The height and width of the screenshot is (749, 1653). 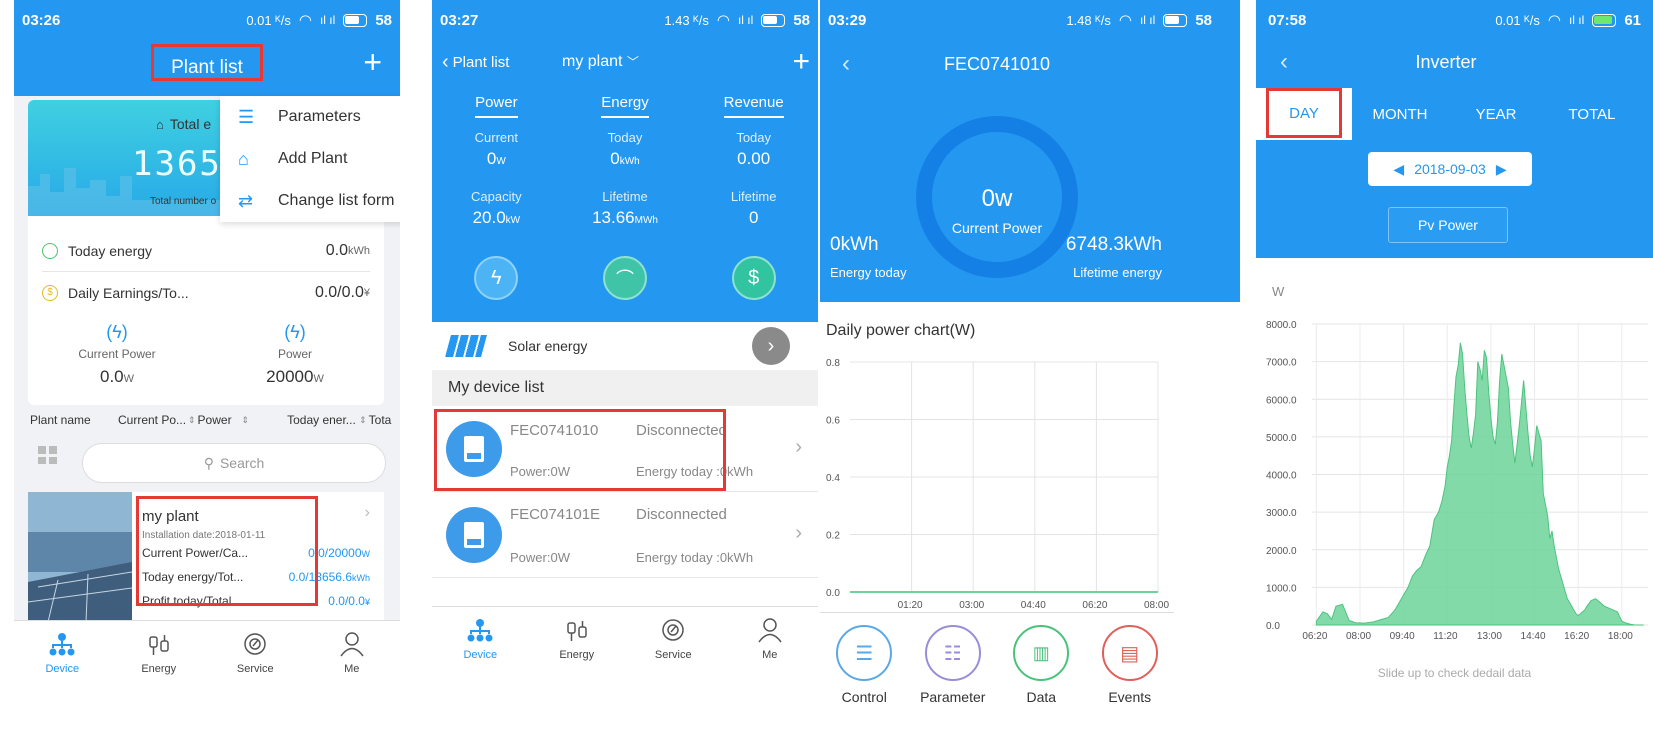 I want to click on lifetime-energy-label: Lifetime energy, so click(x=1117, y=272).